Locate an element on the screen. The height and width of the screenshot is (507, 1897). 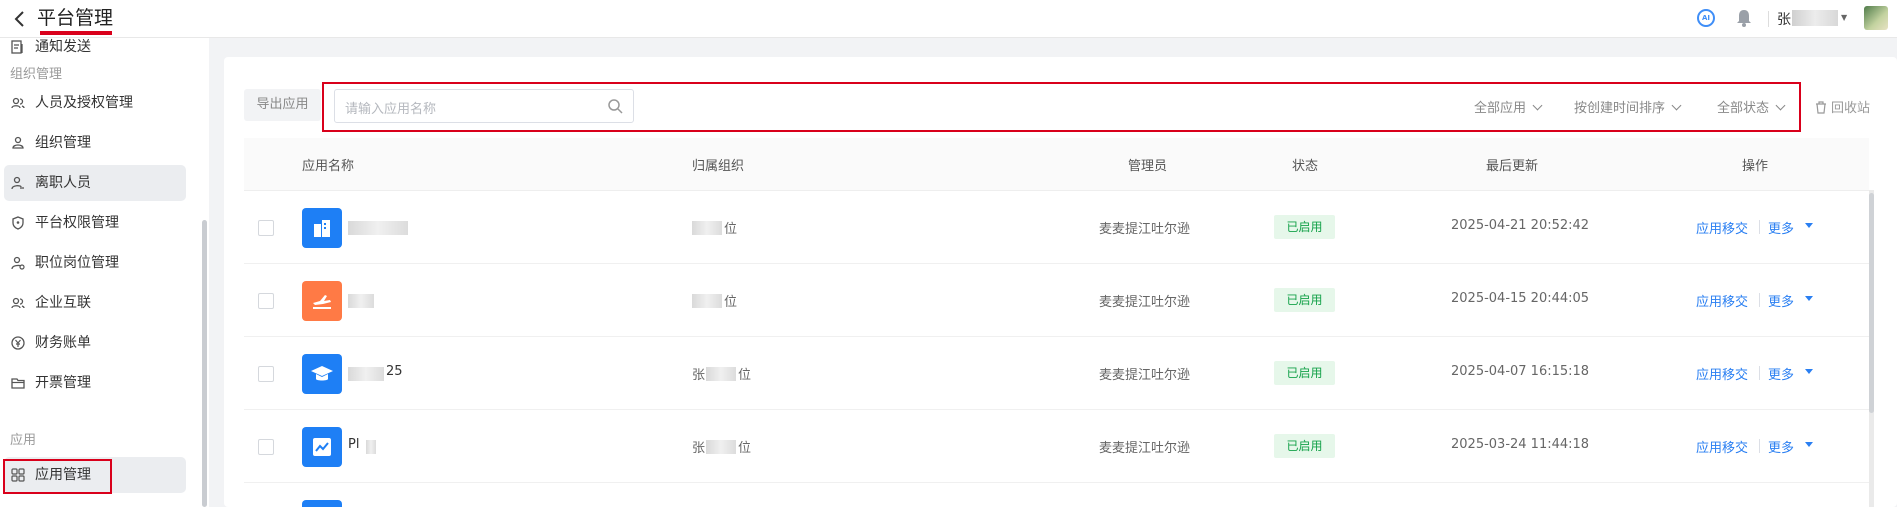
bell-icon is located at coordinates (1744, 18).